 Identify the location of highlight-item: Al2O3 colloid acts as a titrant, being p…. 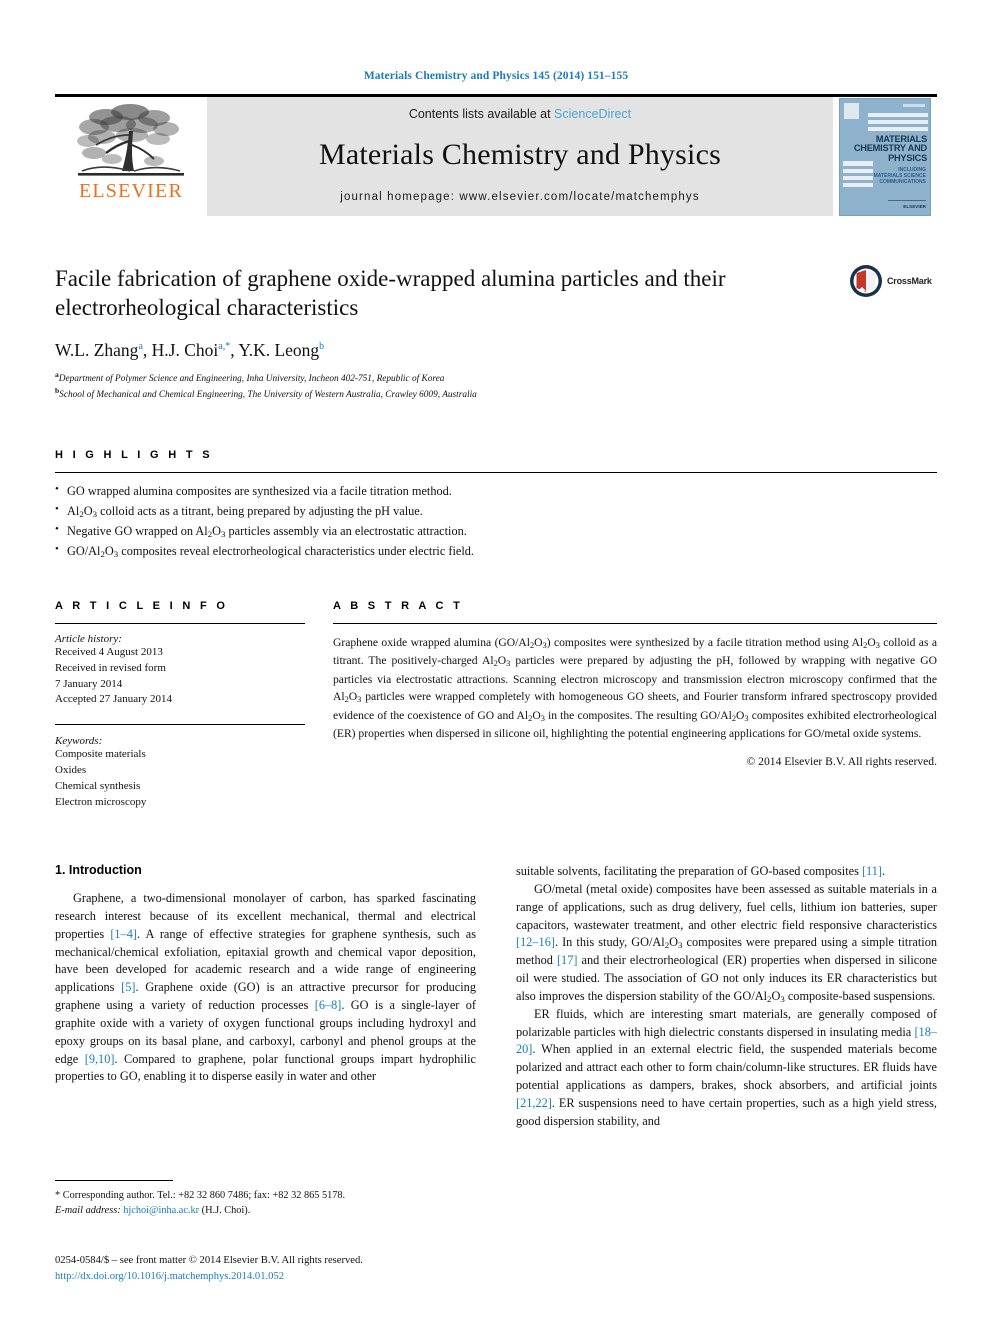
(496, 511).